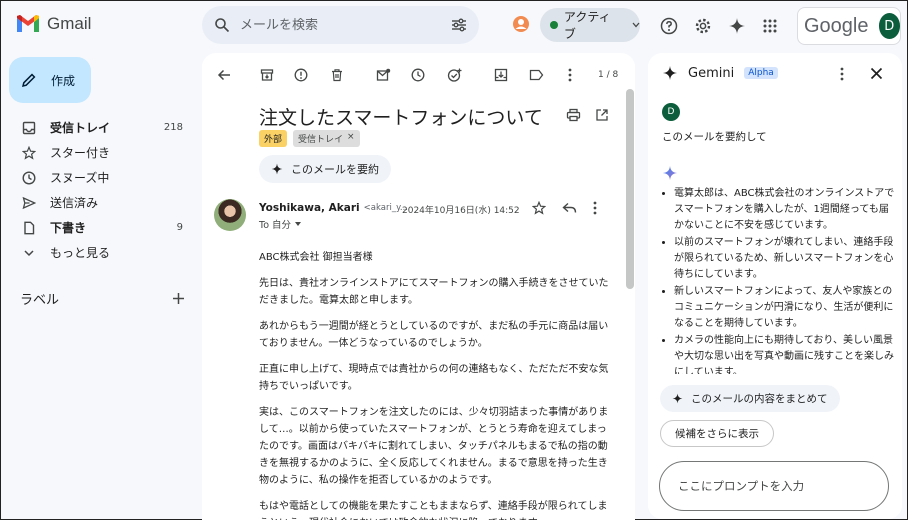 The image size is (908, 520). Describe the element at coordinates (383, 75) in the screenshot. I see `mark-unread-icon` at that location.